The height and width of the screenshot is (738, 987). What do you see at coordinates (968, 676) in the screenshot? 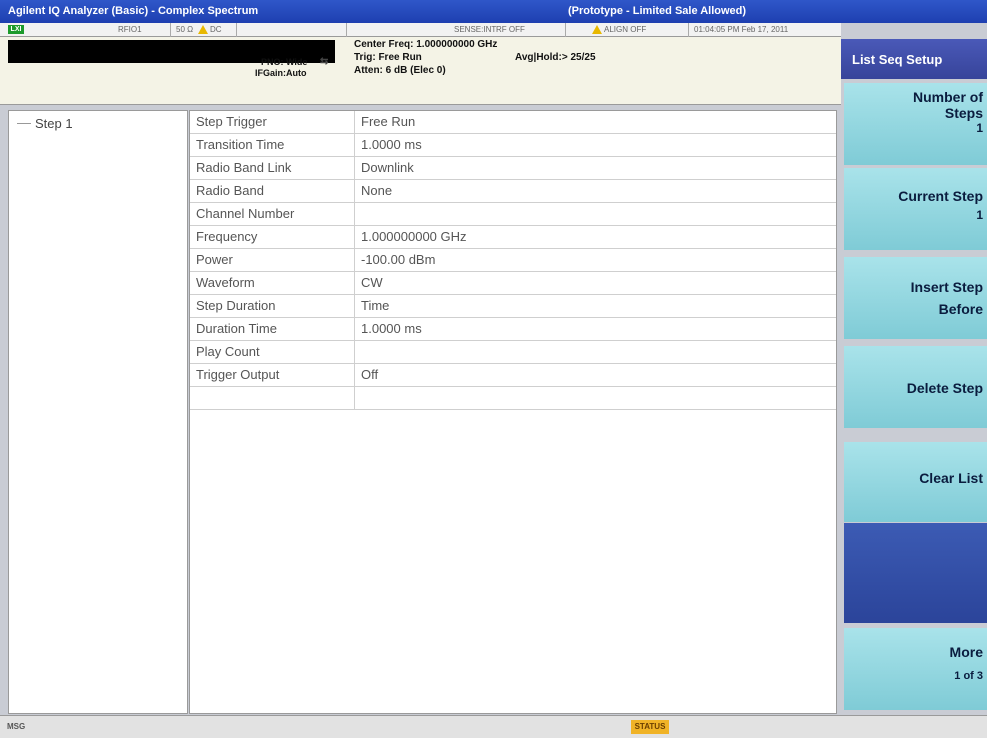
I see `more-page-indicator: 1 of 3` at bounding box center [968, 676].